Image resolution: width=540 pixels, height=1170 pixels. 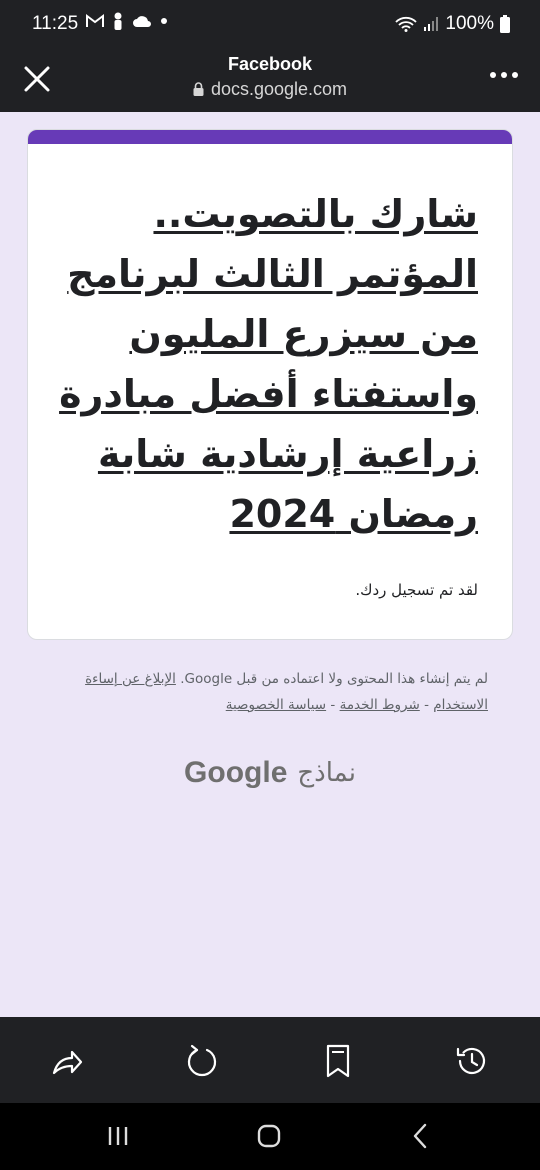 What do you see at coordinates (326, 773) in the screenshot?
I see `brand-forms: نماذج` at bounding box center [326, 773].